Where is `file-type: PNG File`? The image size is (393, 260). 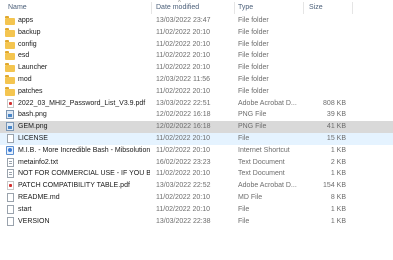 file-type: PNG File is located at coordinates (252, 115).